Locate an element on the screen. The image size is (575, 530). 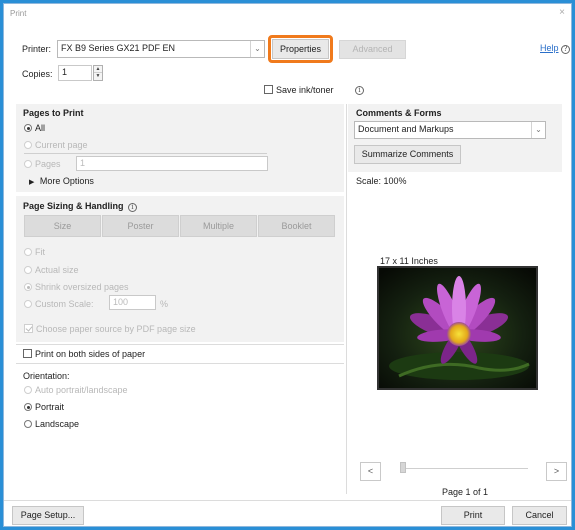
radio-shrink: Shrink oversized pages is located at coordinates (76, 287).